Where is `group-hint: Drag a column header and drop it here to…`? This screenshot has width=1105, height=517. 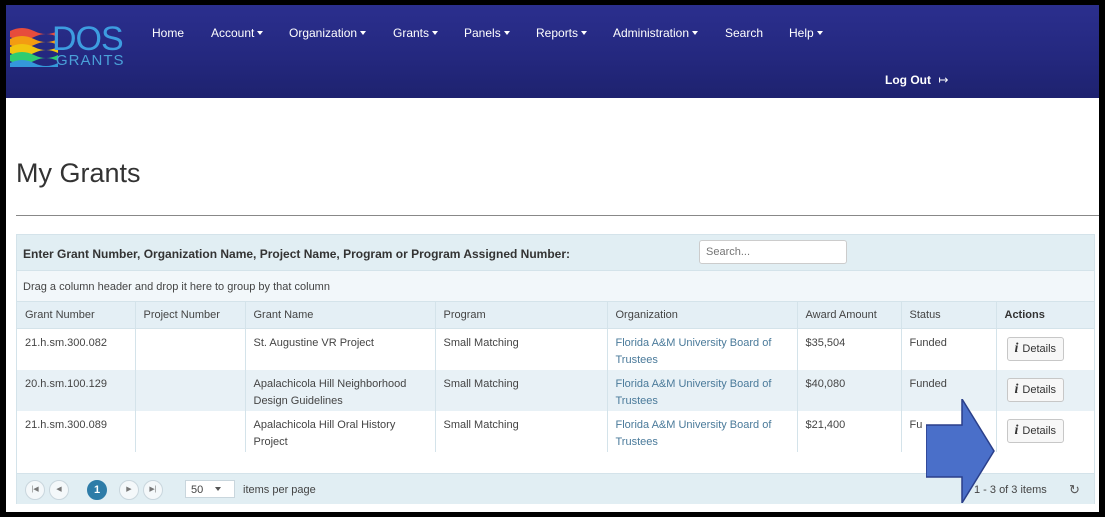 group-hint: Drag a column header and drop it here to… is located at coordinates (176, 287).